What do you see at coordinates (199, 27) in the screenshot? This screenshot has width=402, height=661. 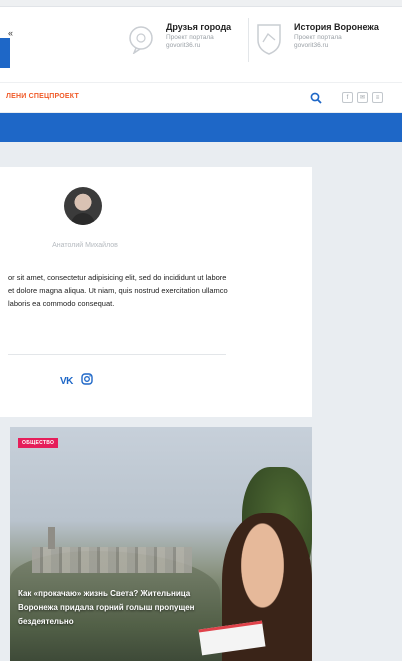 I see `partner-name: Друзья города` at bounding box center [199, 27].